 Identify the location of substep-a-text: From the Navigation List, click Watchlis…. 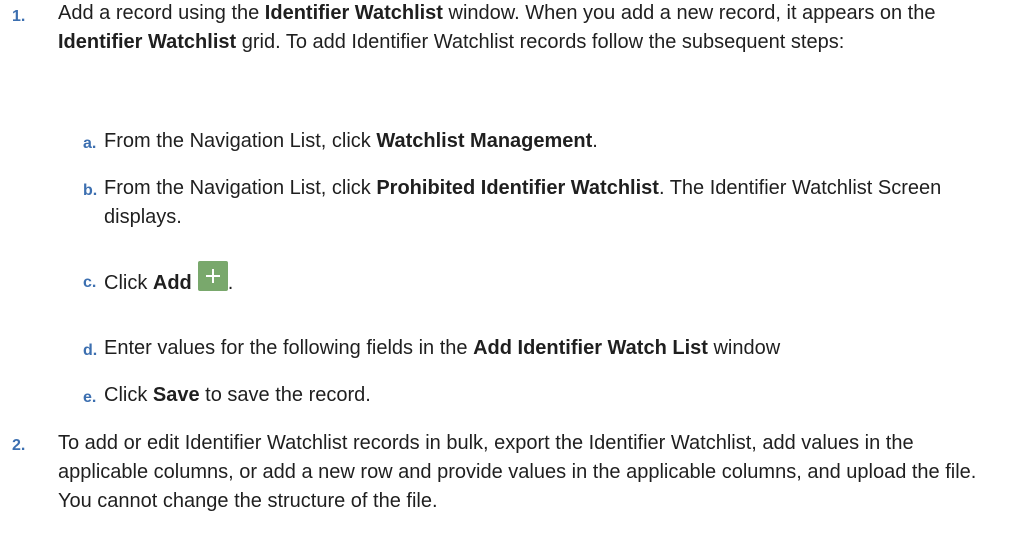
(351, 141).